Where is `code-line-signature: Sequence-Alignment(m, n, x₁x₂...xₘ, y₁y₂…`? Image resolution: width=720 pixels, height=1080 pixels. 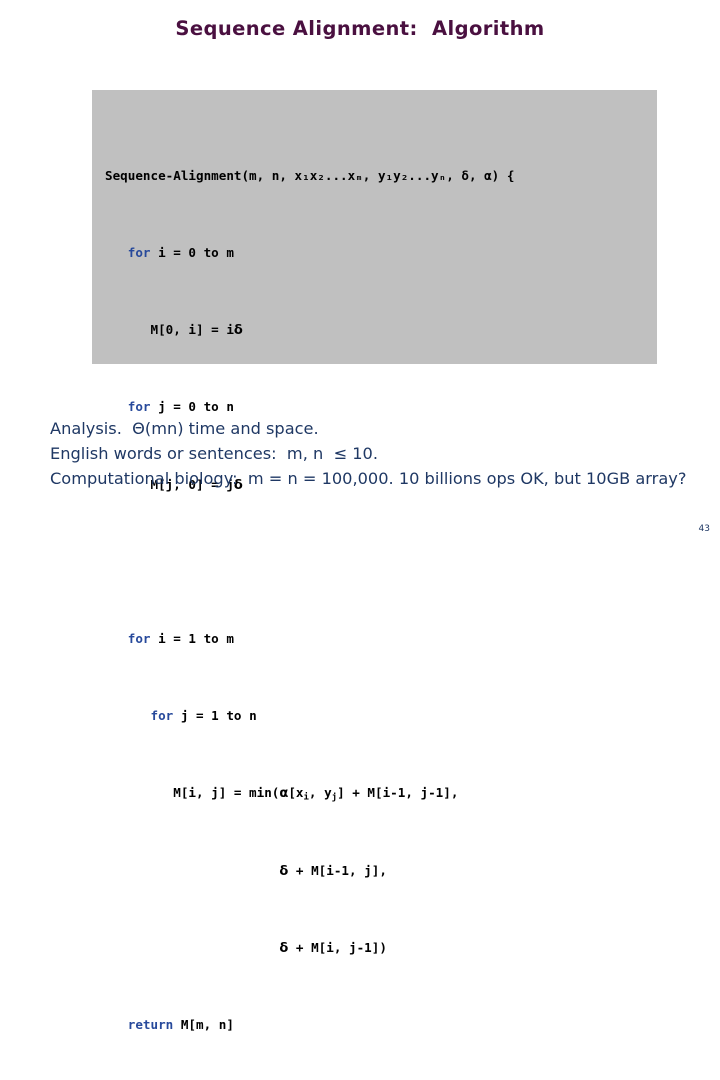 code-line-signature: Sequence-Alignment(m, n, x₁x₂...xₘ, y₁y₂… is located at coordinates (310, 175).